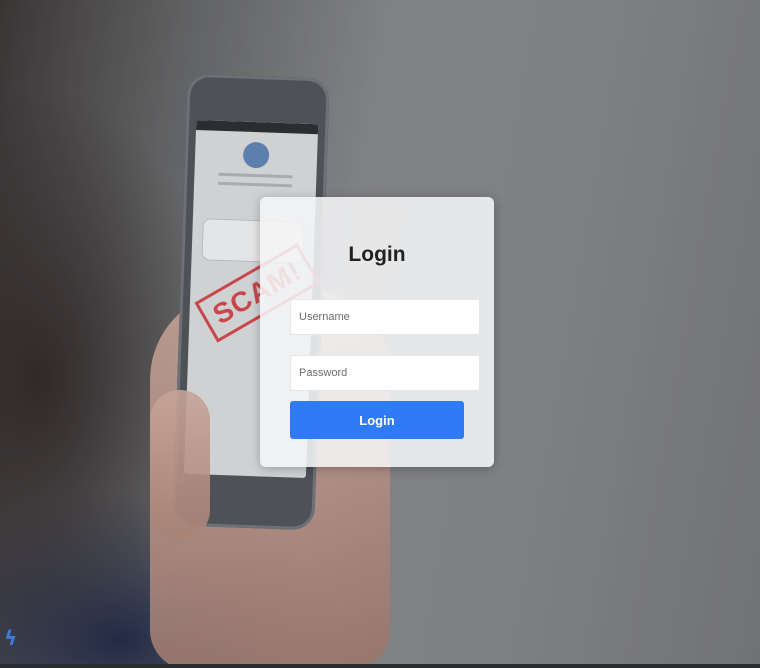 This screenshot has width=760, height=668. I want to click on login-title: Login, so click(377, 254).